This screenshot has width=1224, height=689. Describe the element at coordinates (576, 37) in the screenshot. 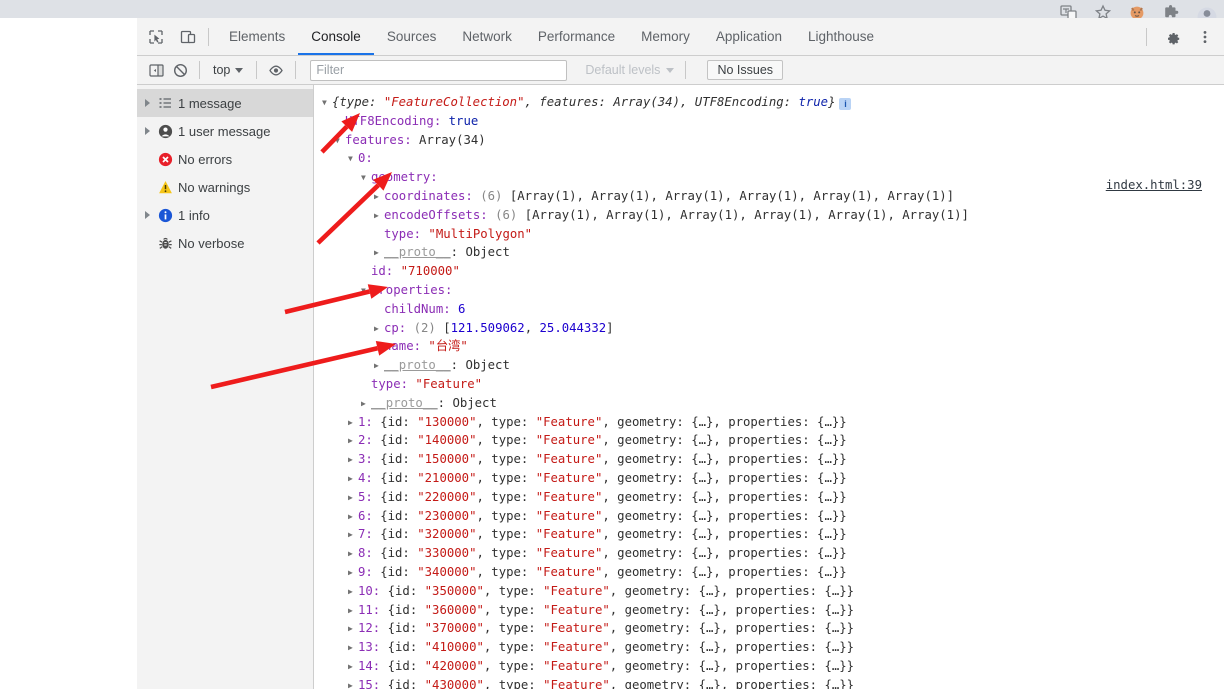

I see `tab-performance: Performance` at that location.